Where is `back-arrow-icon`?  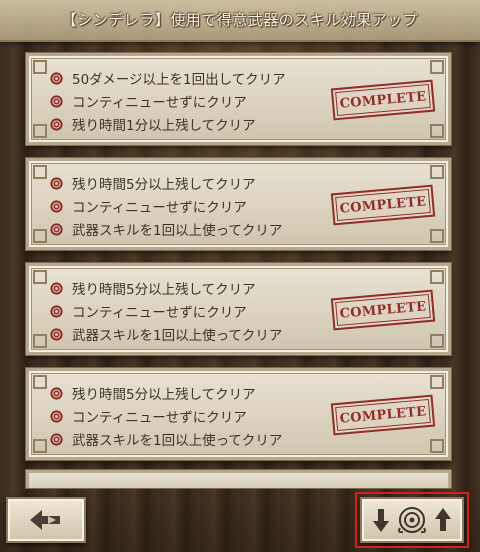 back-arrow-icon is located at coordinates (45, 520).